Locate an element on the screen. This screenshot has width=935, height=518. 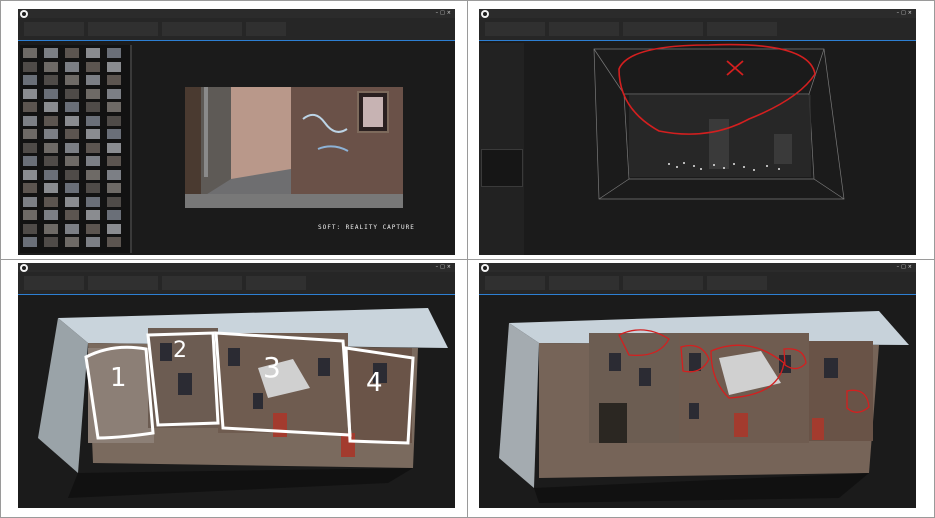
red-cross-annotation is located at coordinates (735, 68).